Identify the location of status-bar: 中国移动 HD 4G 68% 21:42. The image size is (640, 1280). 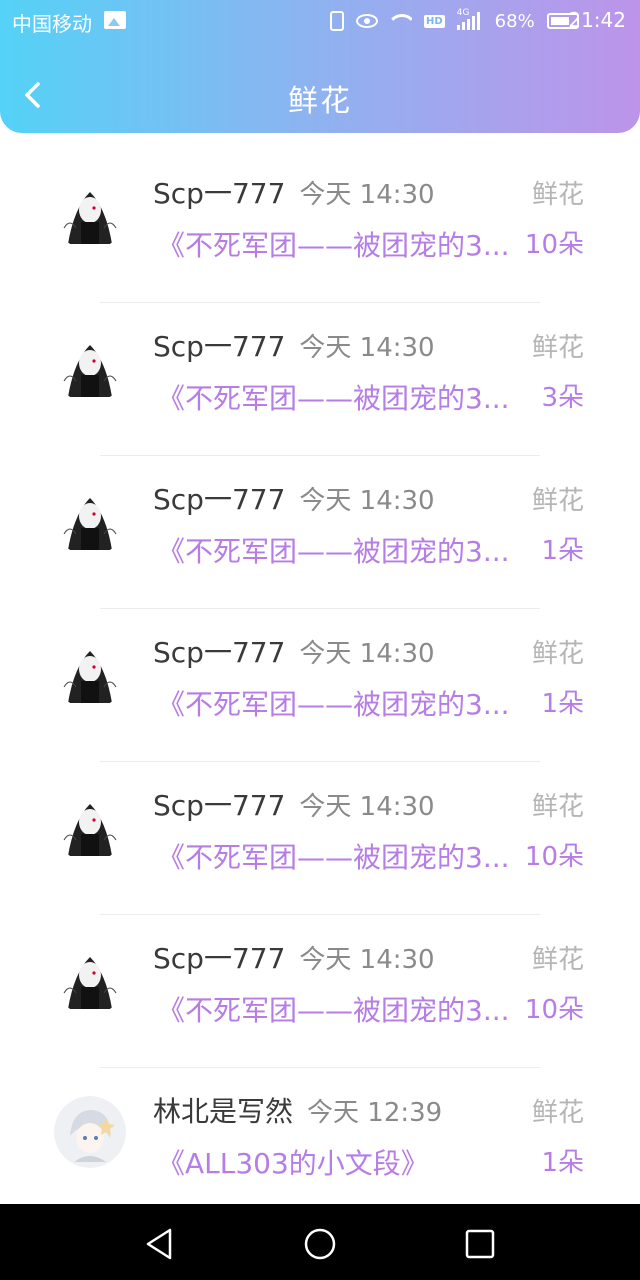
(320, 22).